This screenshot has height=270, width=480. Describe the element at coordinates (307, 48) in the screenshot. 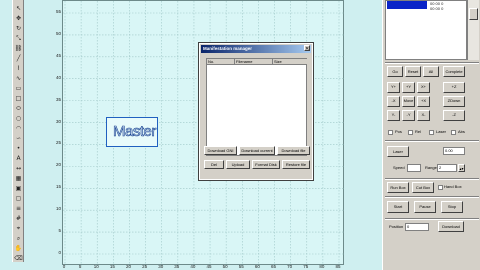

I see `close-icon: ✕` at that location.